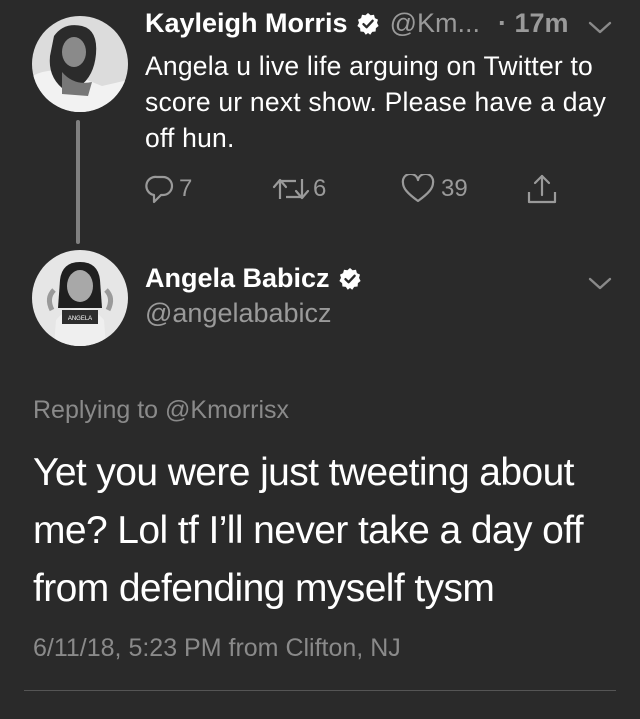 The image size is (640, 719). I want to click on replying-to: Replying to @Kmorrisx, so click(161, 410).